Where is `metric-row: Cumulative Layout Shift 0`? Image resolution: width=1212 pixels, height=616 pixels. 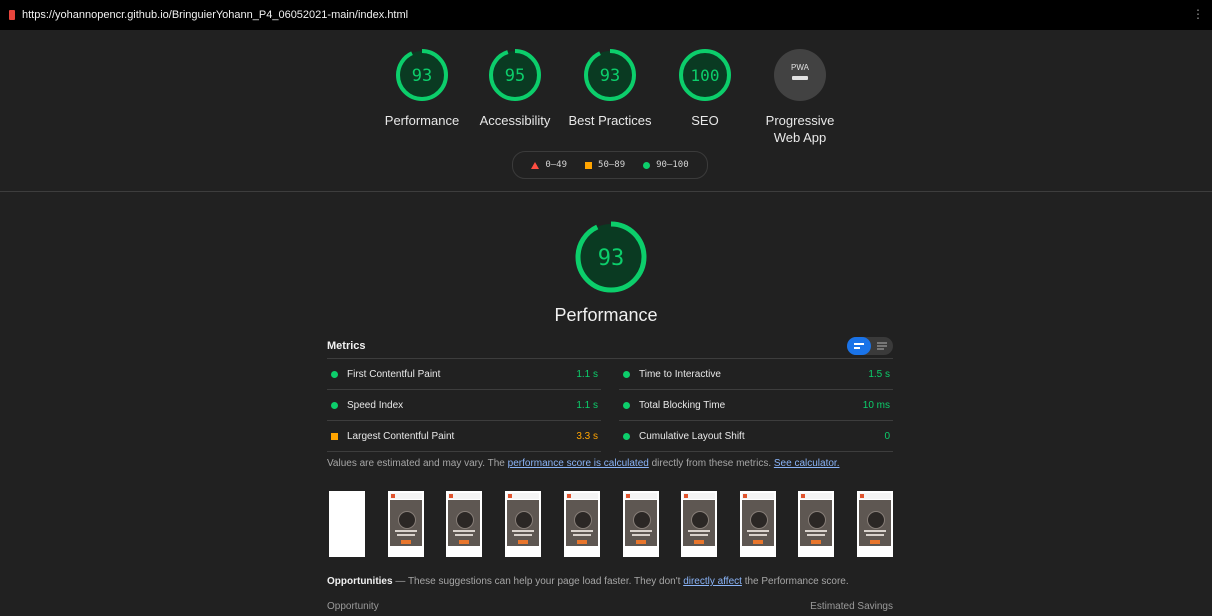
metric-row: Cumulative Layout Shift 0 is located at coordinates (756, 436).